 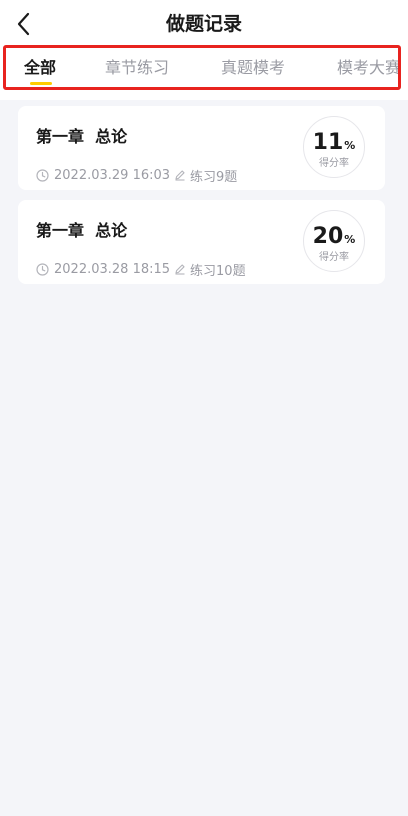 I want to click on tab-chapter-practice: 章节练习, so click(x=137, y=68).